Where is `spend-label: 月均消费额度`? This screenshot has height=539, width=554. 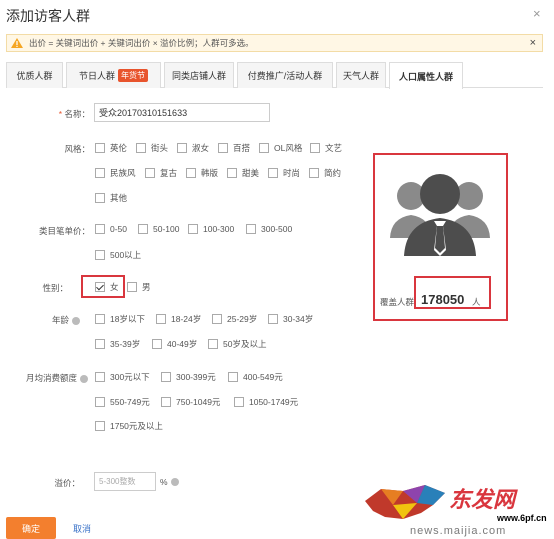 spend-label: 月均消费额度 is located at coordinates (45, 378).